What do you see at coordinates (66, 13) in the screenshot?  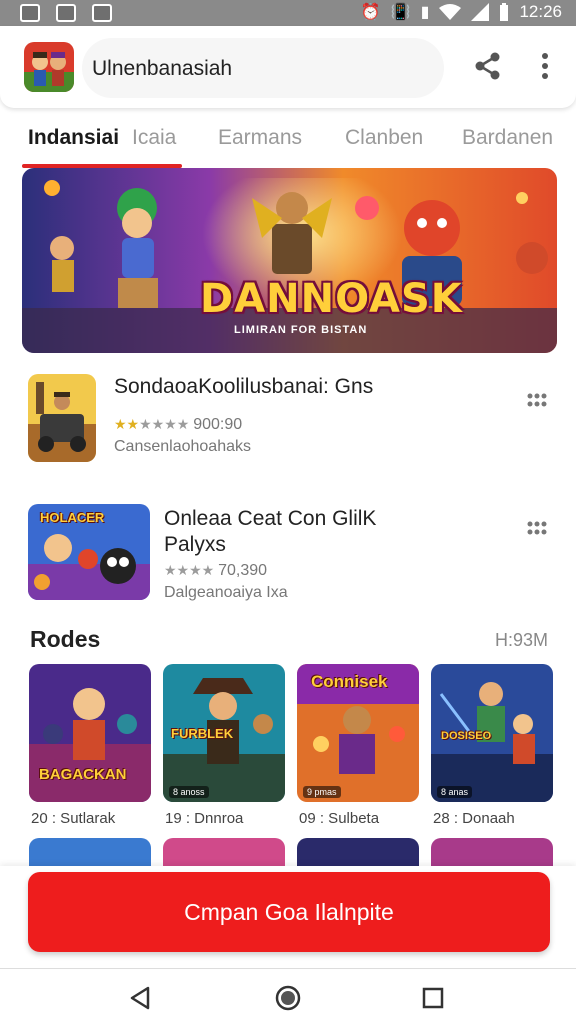 I see `cloud-icon` at bounding box center [66, 13].